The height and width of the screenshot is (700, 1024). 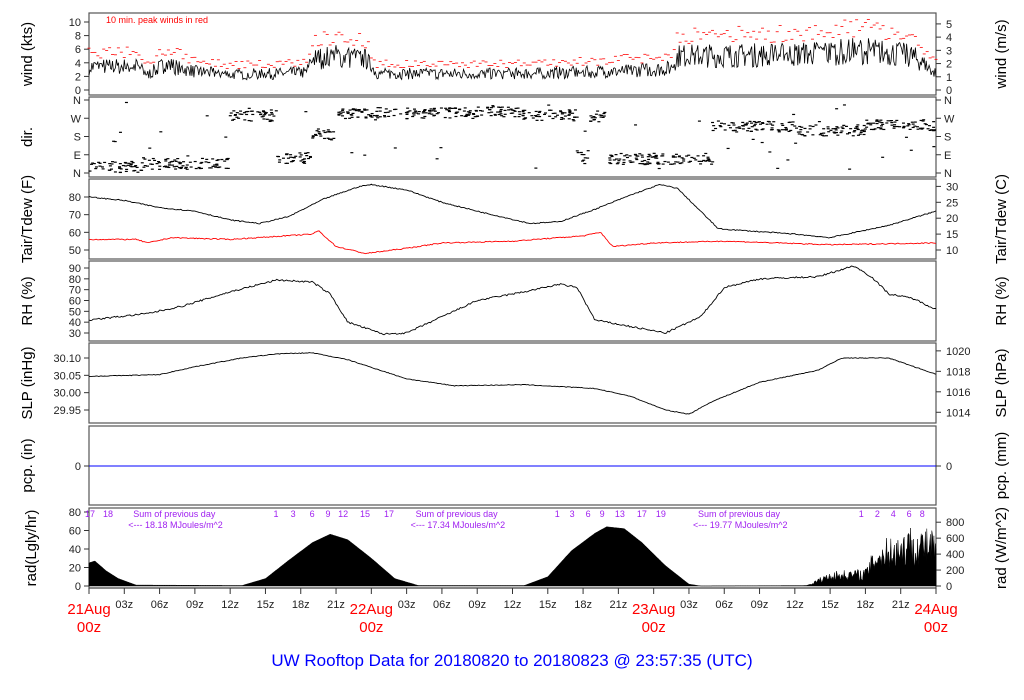 What do you see at coordinates (75, 233) in the screenshot?
I see `y-tick-label-temp: 60` at bounding box center [75, 233].